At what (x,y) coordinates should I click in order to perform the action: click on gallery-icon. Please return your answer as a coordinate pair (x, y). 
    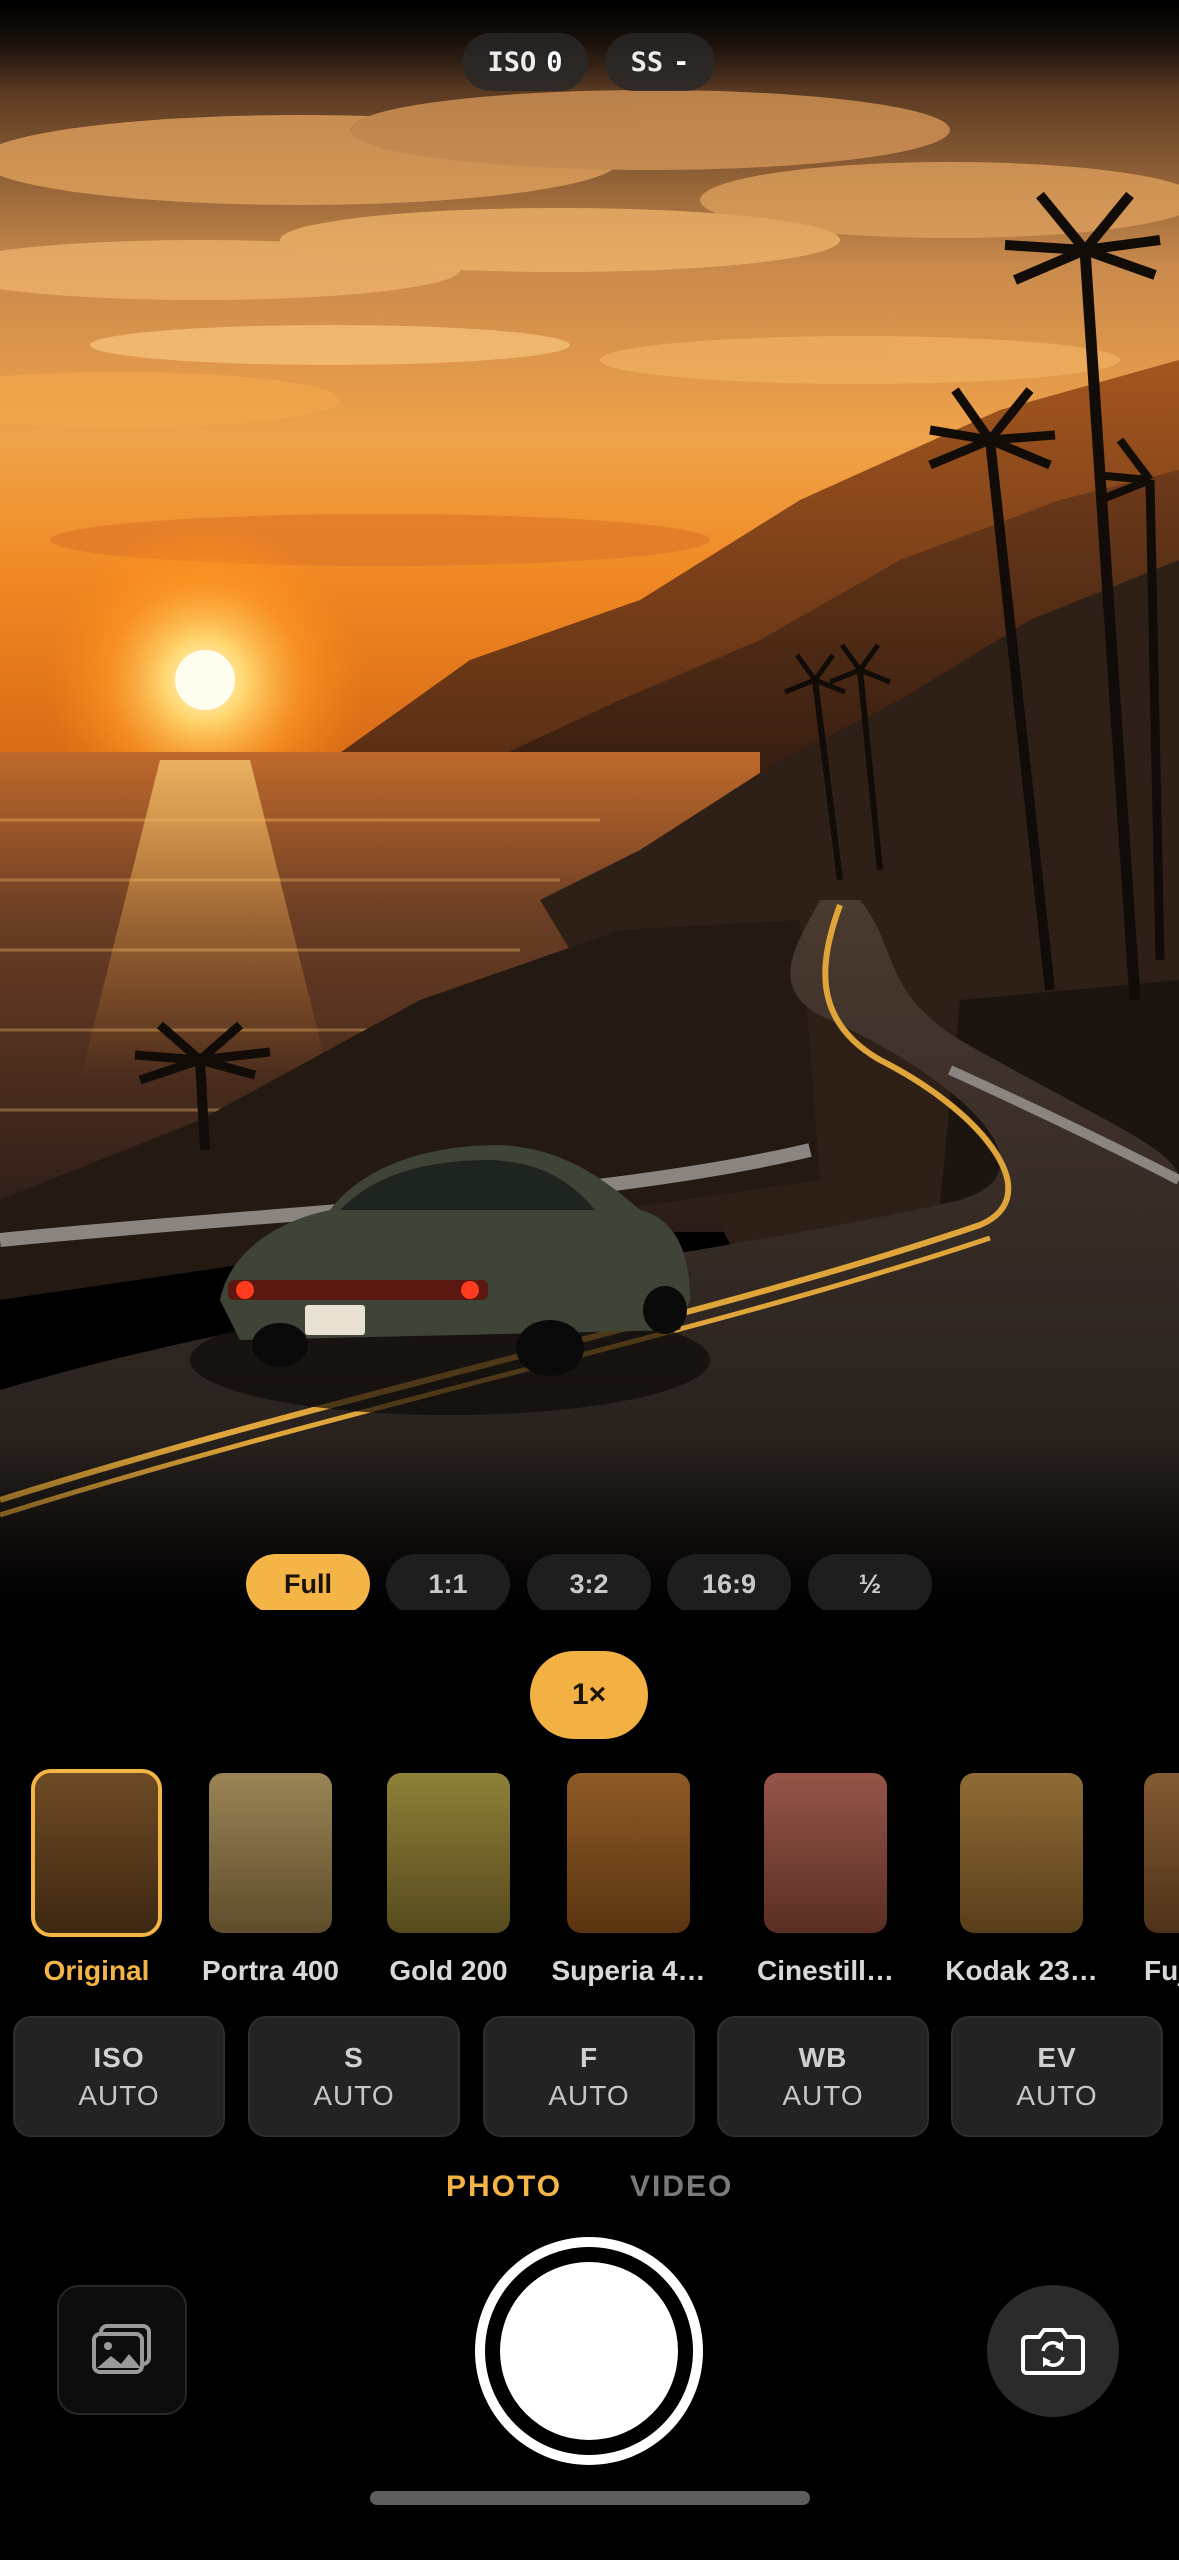
    Looking at the image, I should click on (121, 2349).